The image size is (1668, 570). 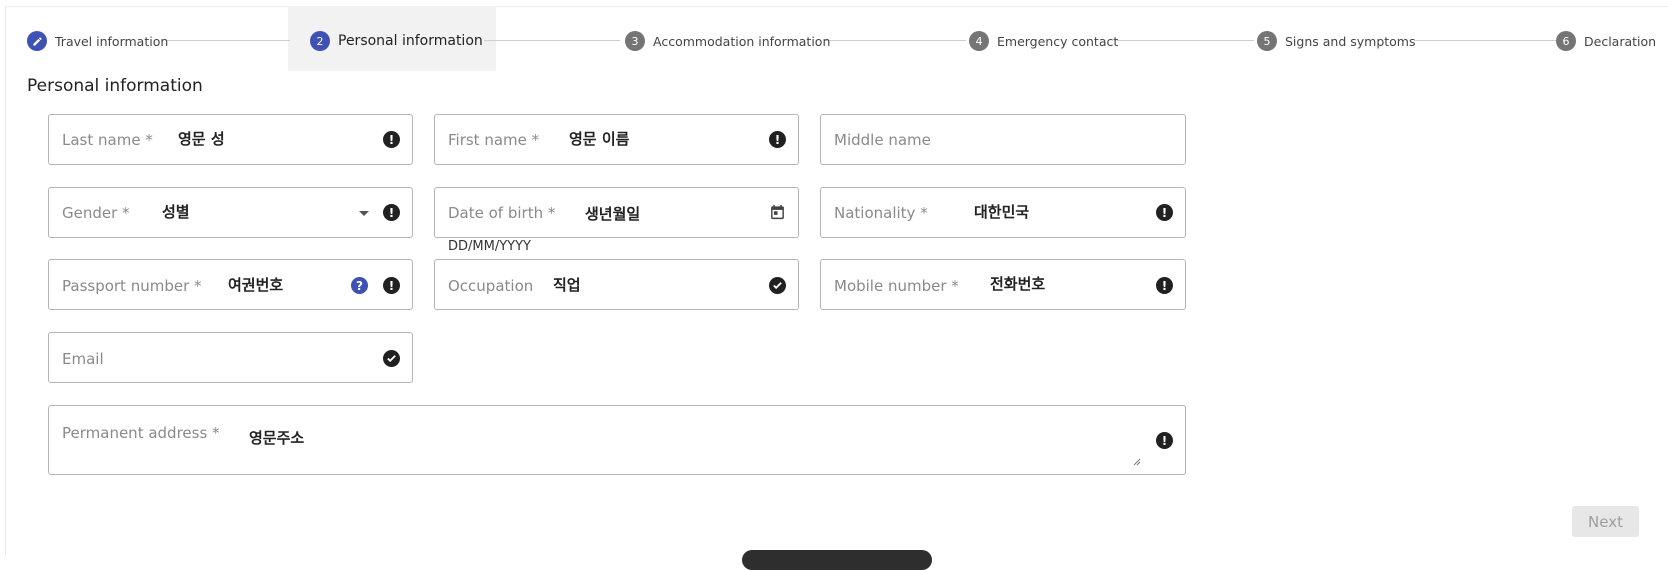 What do you see at coordinates (979, 41) in the screenshot?
I see `step-number: 4` at bounding box center [979, 41].